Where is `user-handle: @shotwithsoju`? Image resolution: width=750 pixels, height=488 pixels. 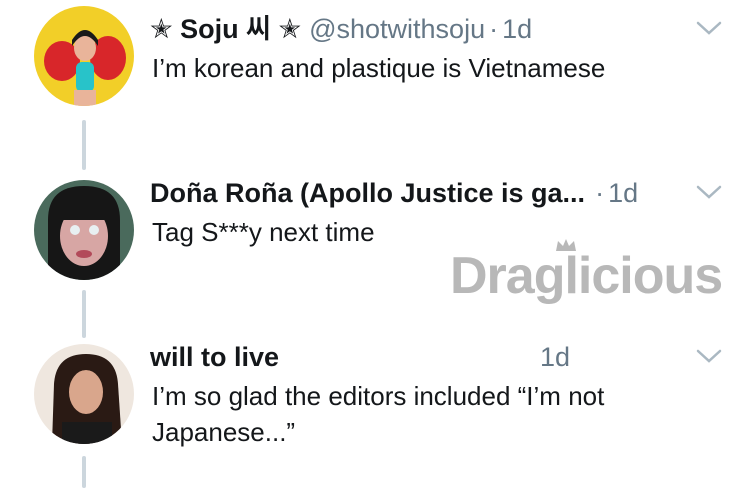
user-handle: @shotwithsoju is located at coordinates (397, 29).